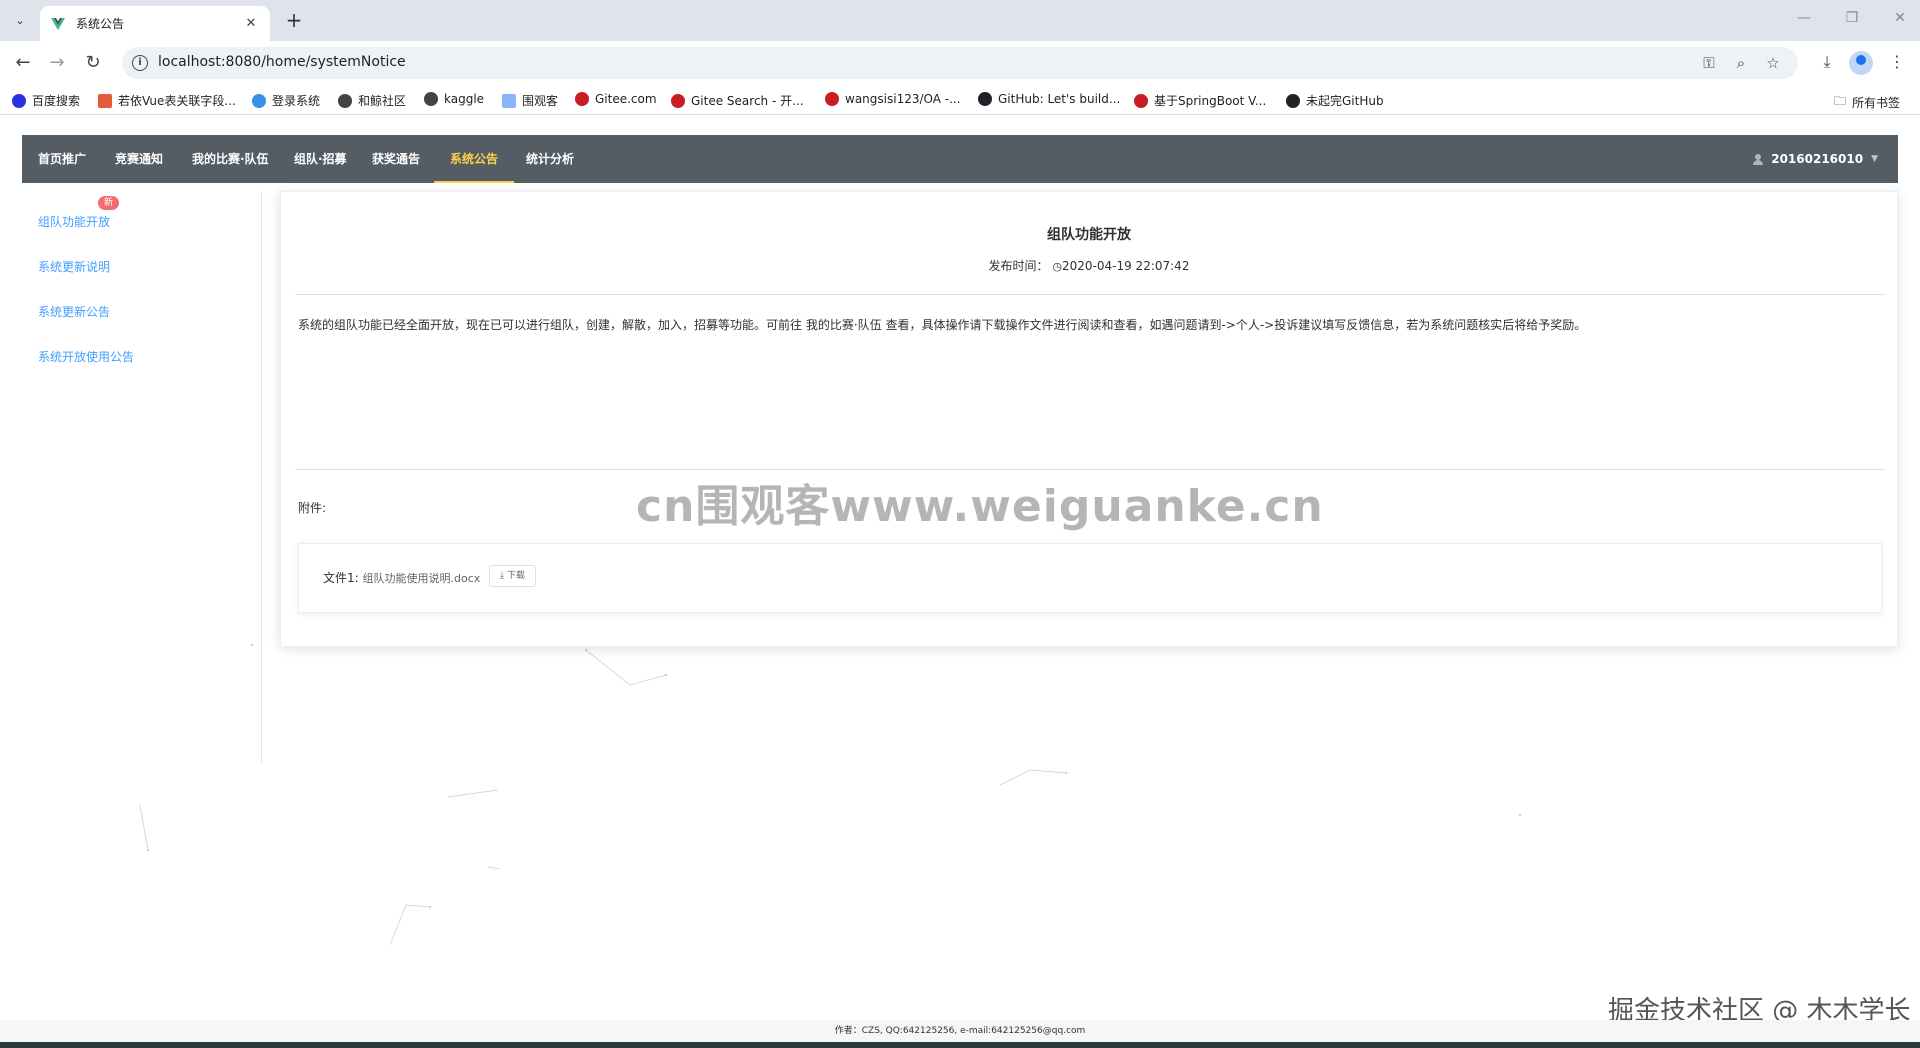 This screenshot has height=1048, width=1920. What do you see at coordinates (1840, 101) in the screenshot?
I see `folder-icon: 🗀` at bounding box center [1840, 101].